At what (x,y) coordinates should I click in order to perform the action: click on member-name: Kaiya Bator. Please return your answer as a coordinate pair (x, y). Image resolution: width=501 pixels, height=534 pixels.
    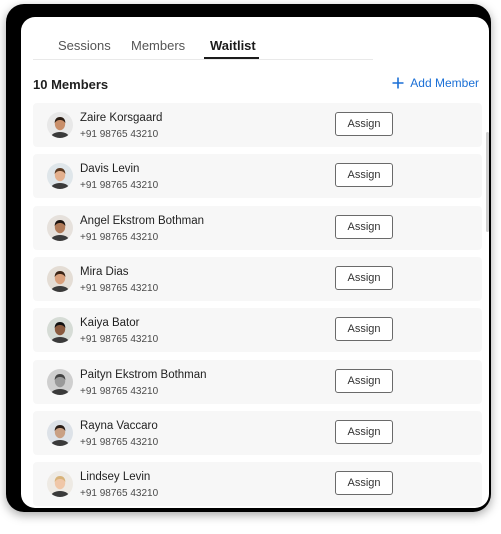
    Looking at the image, I should click on (110, 323).